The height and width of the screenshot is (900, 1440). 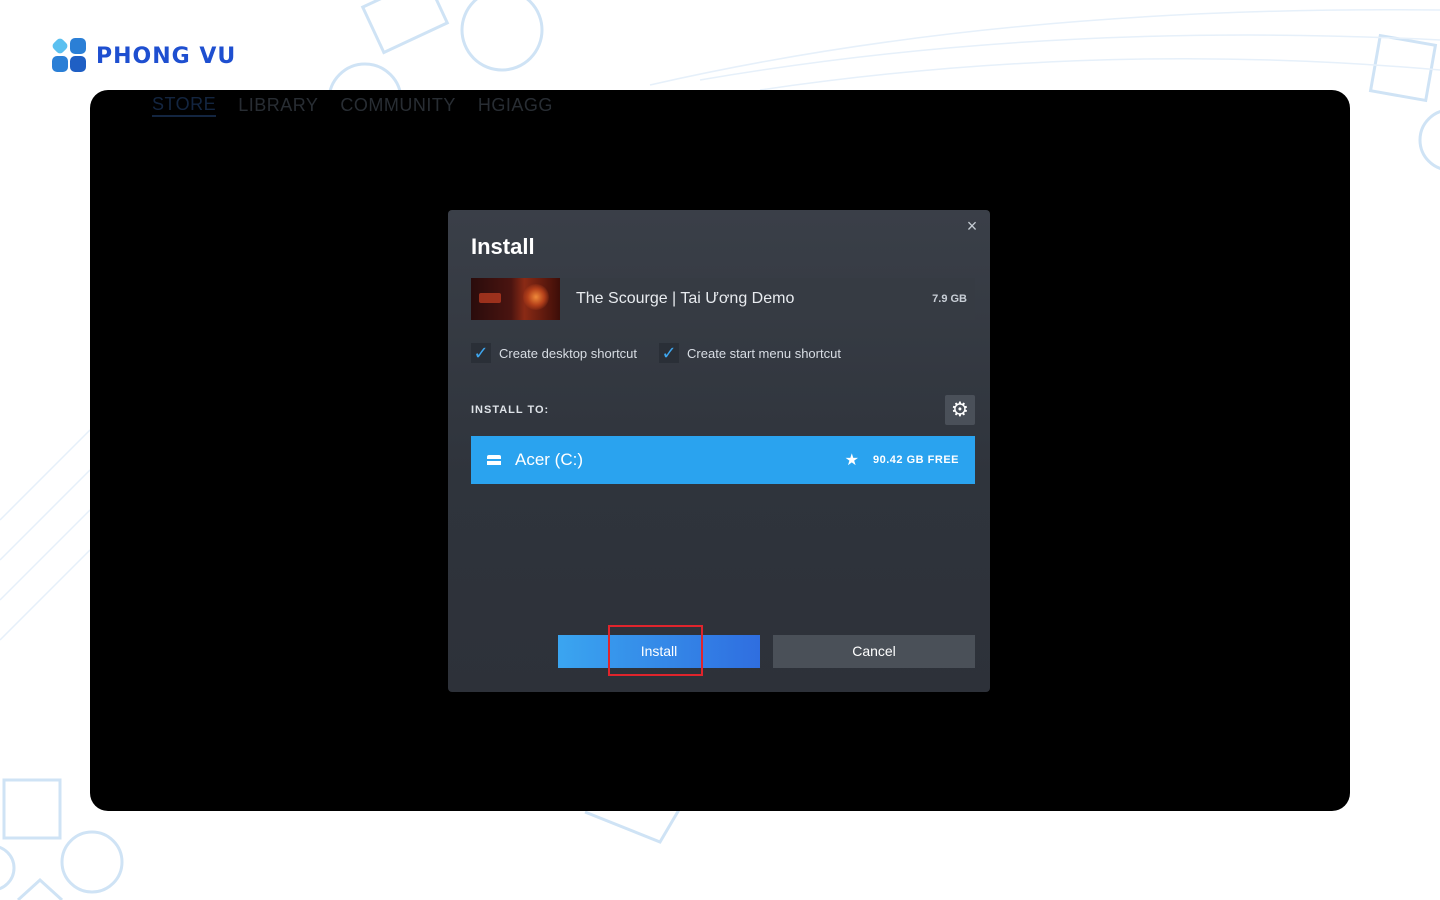 What do you see at coordinates (685, 298) in the screenshot?
I see `game-name: The Scourge | Tai Ương Demo` at bounding box center [685, 298].